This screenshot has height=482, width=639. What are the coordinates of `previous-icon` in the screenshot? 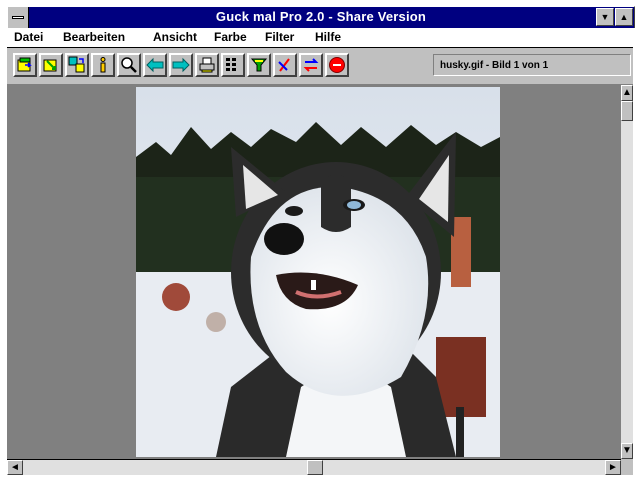 It's located at (155, 65).